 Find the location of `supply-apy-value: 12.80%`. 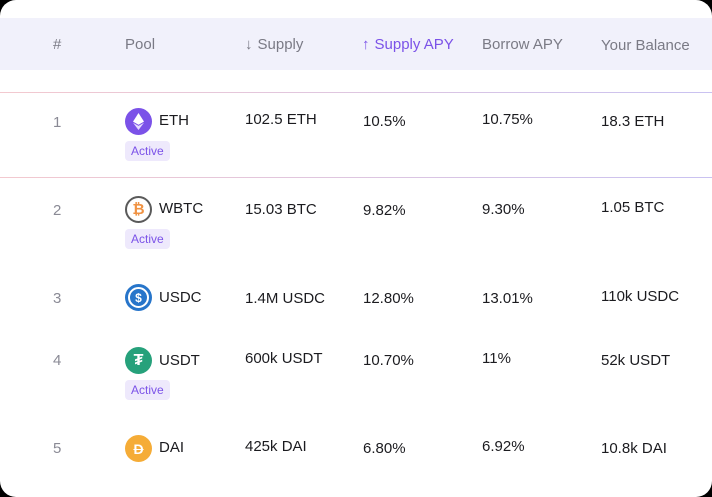

supply-apy-value: 12.80% is located at coordinates (388, 298).